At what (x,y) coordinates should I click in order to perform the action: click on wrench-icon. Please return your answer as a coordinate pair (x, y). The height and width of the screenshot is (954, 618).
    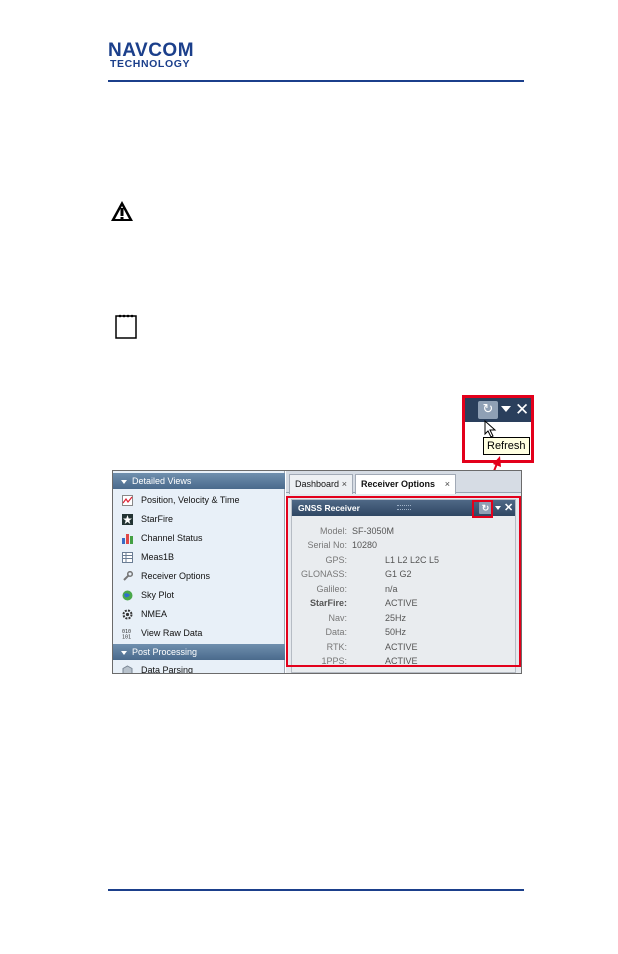
    Looking at the image, I should click on (128, 576).